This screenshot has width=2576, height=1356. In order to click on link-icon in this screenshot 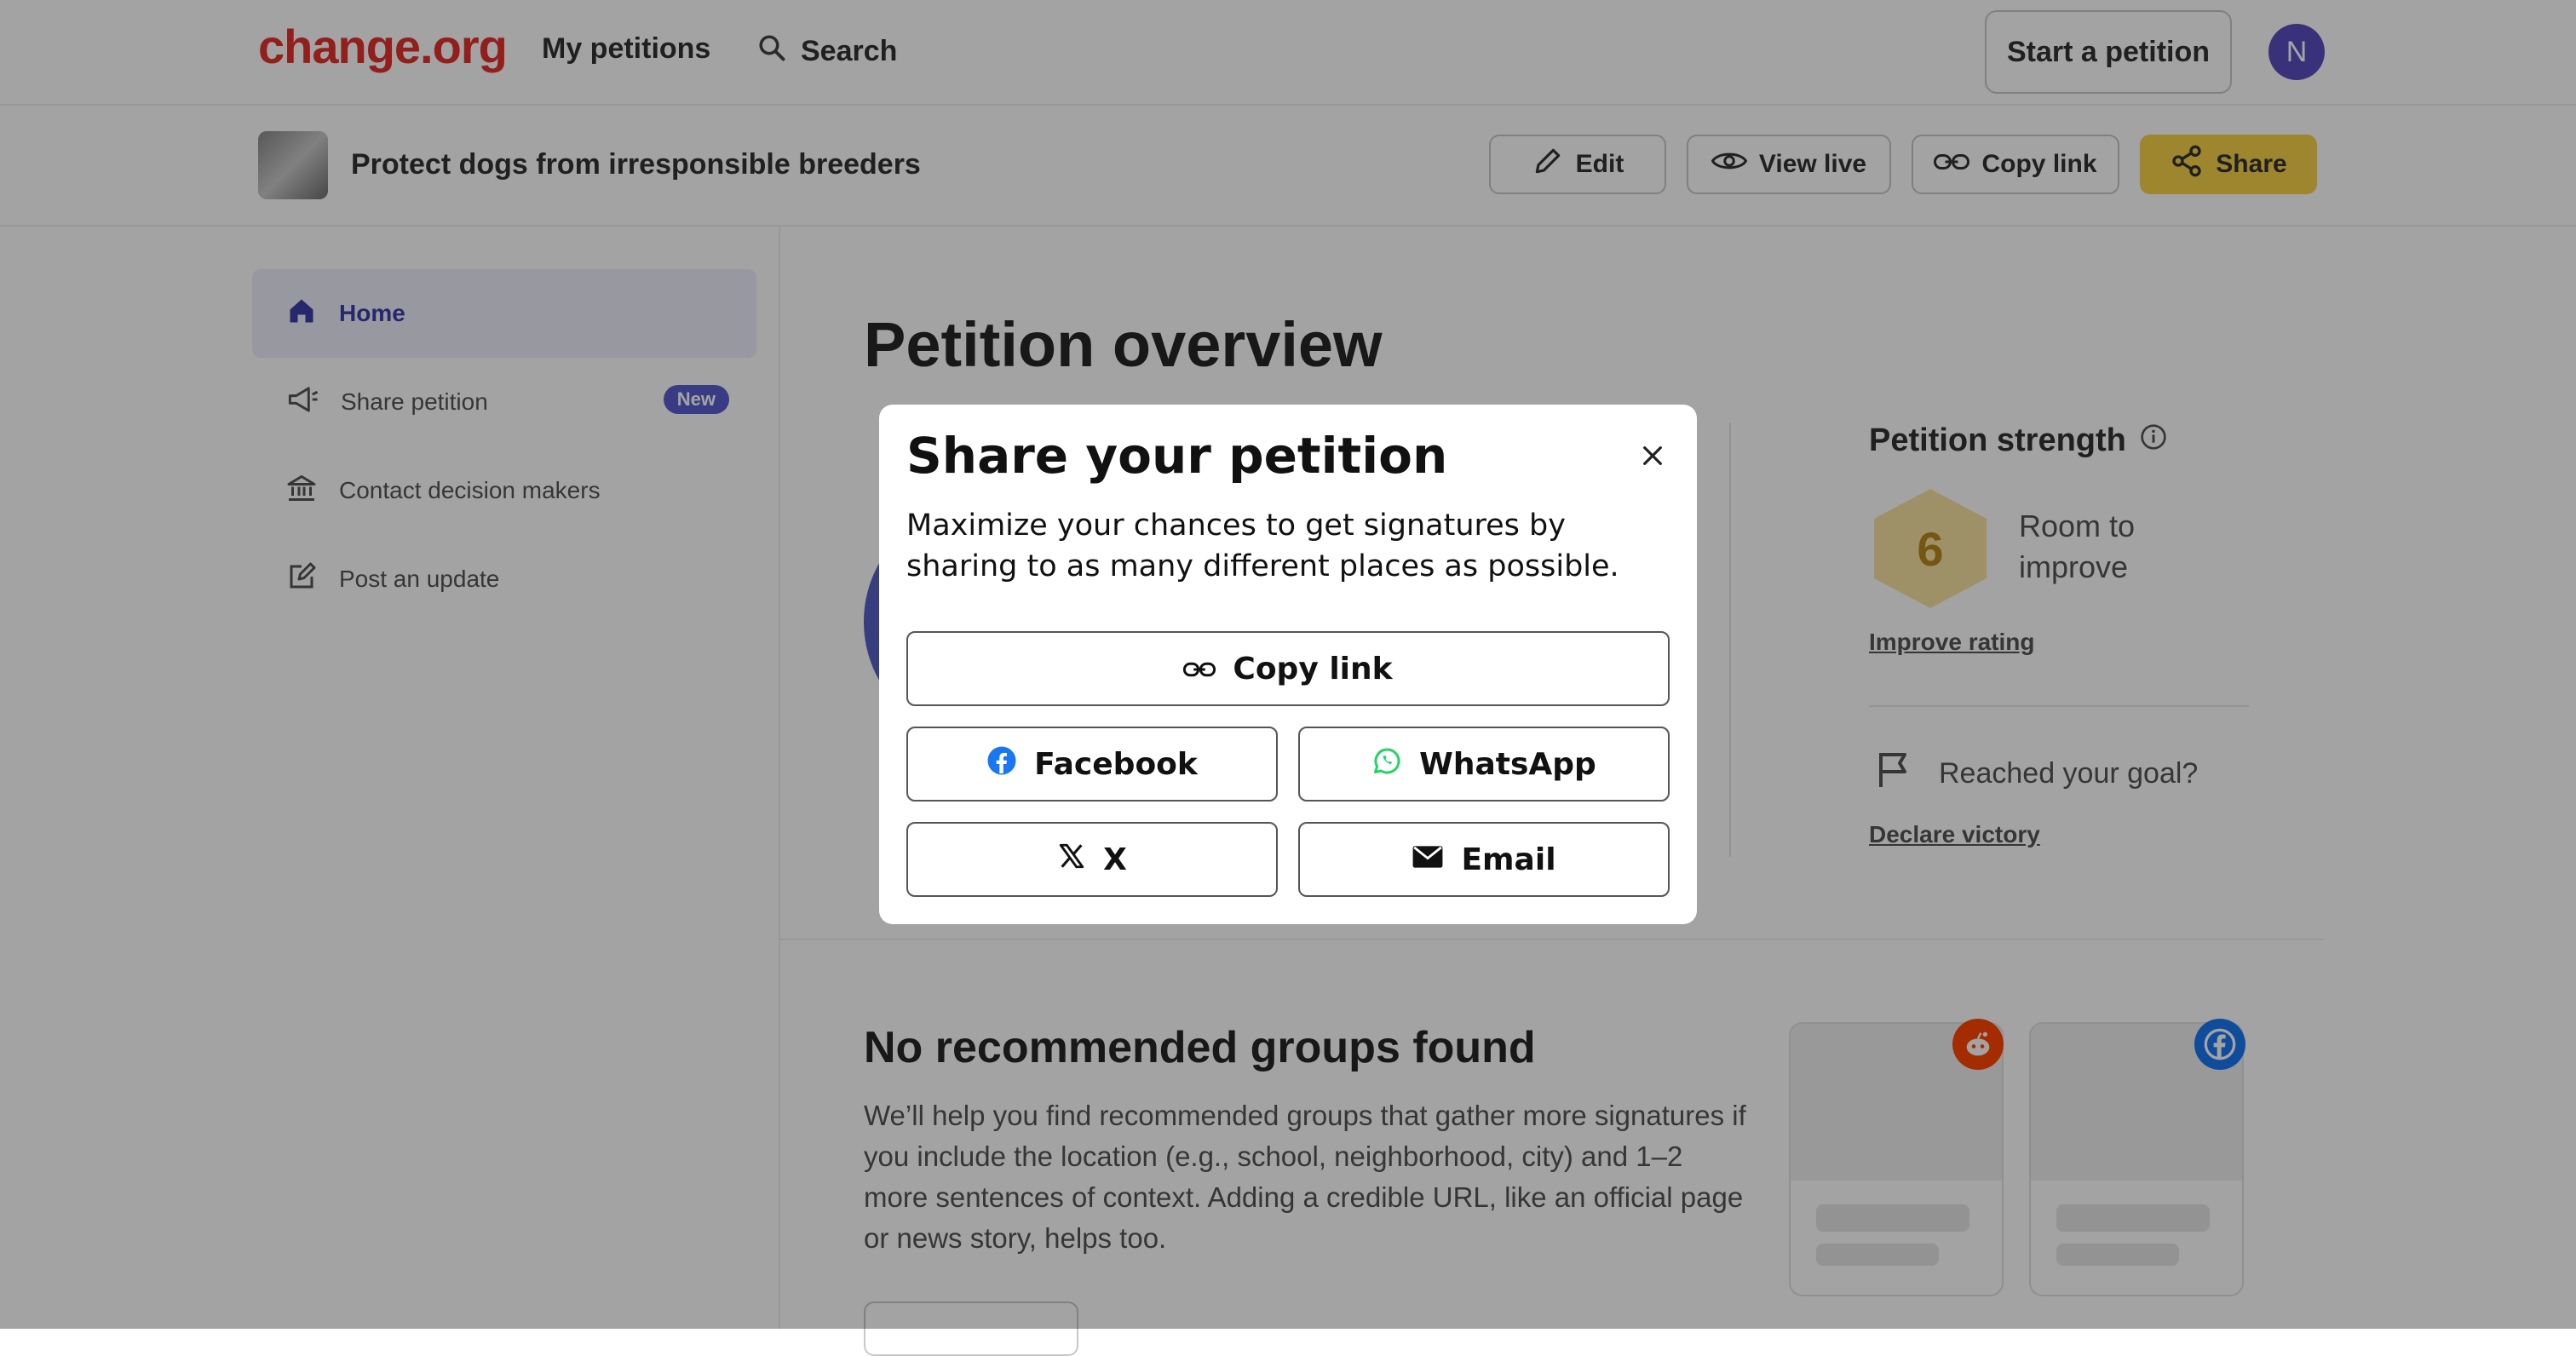, I will do `click(1199, 669)`.